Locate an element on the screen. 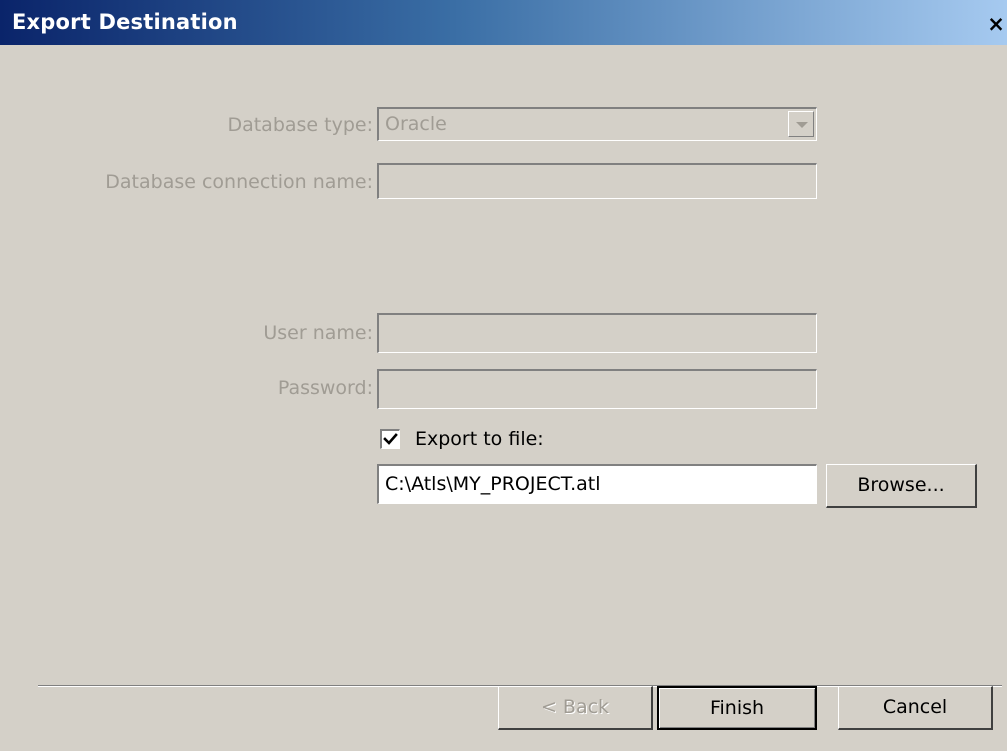 Image resolution: width=1007 pixels, height=751 pixels. window-title: Export Destination is located at coordinates (125, 22).